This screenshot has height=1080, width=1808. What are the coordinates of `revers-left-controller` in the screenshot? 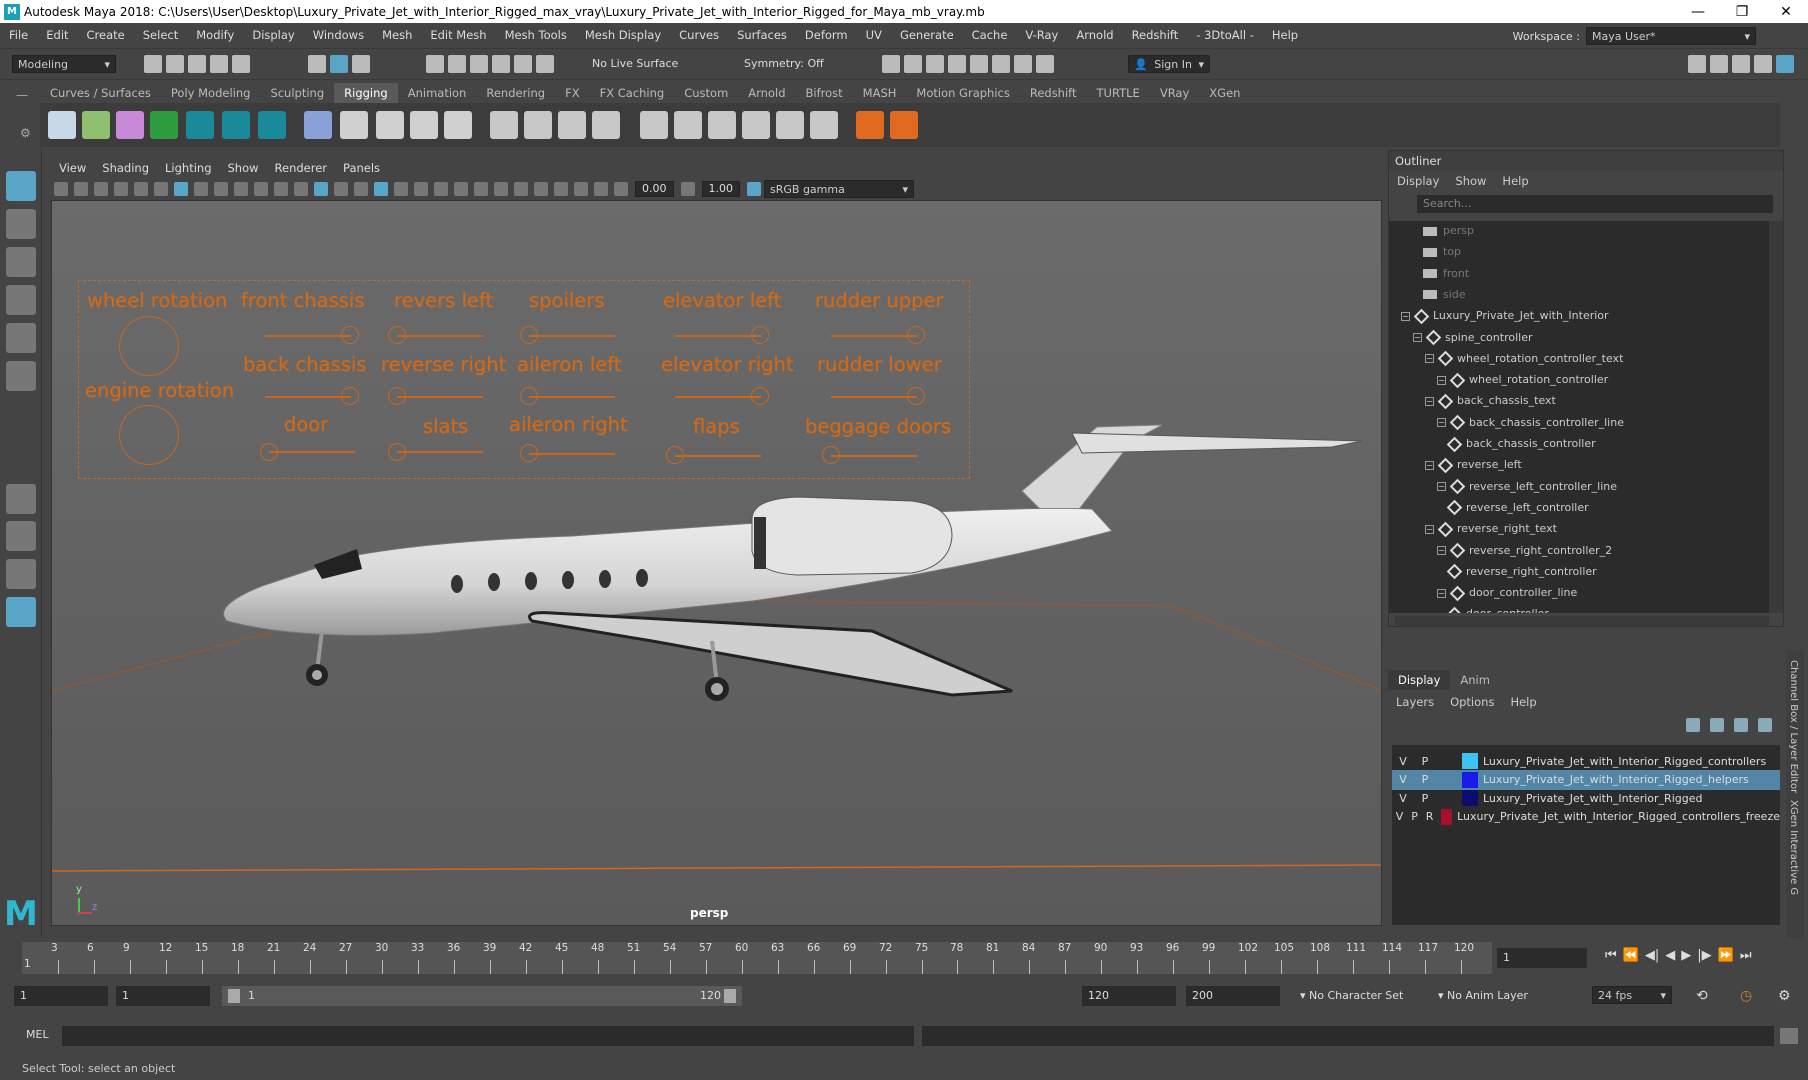 It's located at (397, 335).